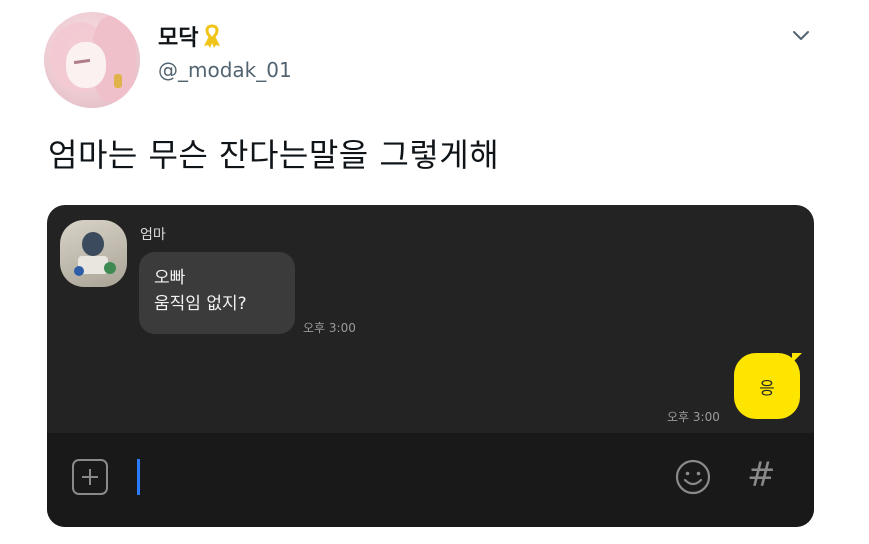 The image size is (869, 544). I want to click on sender-avatar, so click(93, 253).